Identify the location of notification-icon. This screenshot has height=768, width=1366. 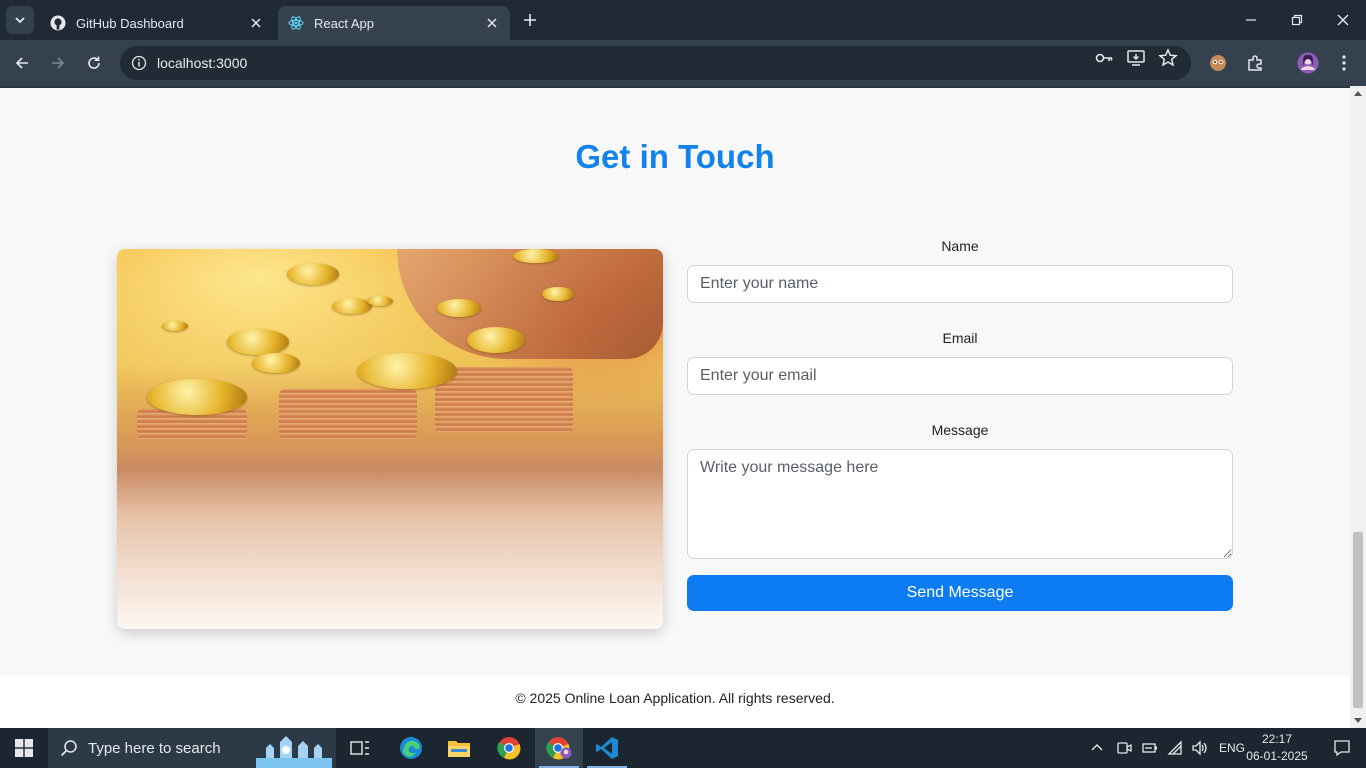
(1342, 748).